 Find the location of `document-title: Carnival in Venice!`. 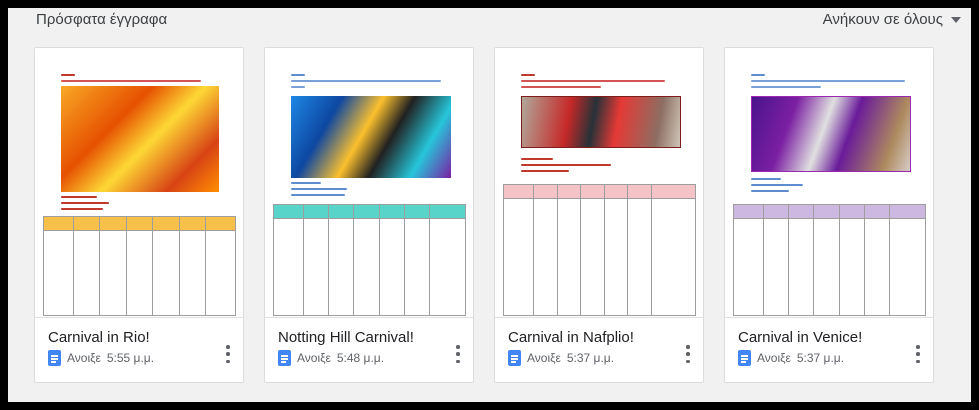

document-title: Carnival in Venice! is located at coordinates (800, 337).